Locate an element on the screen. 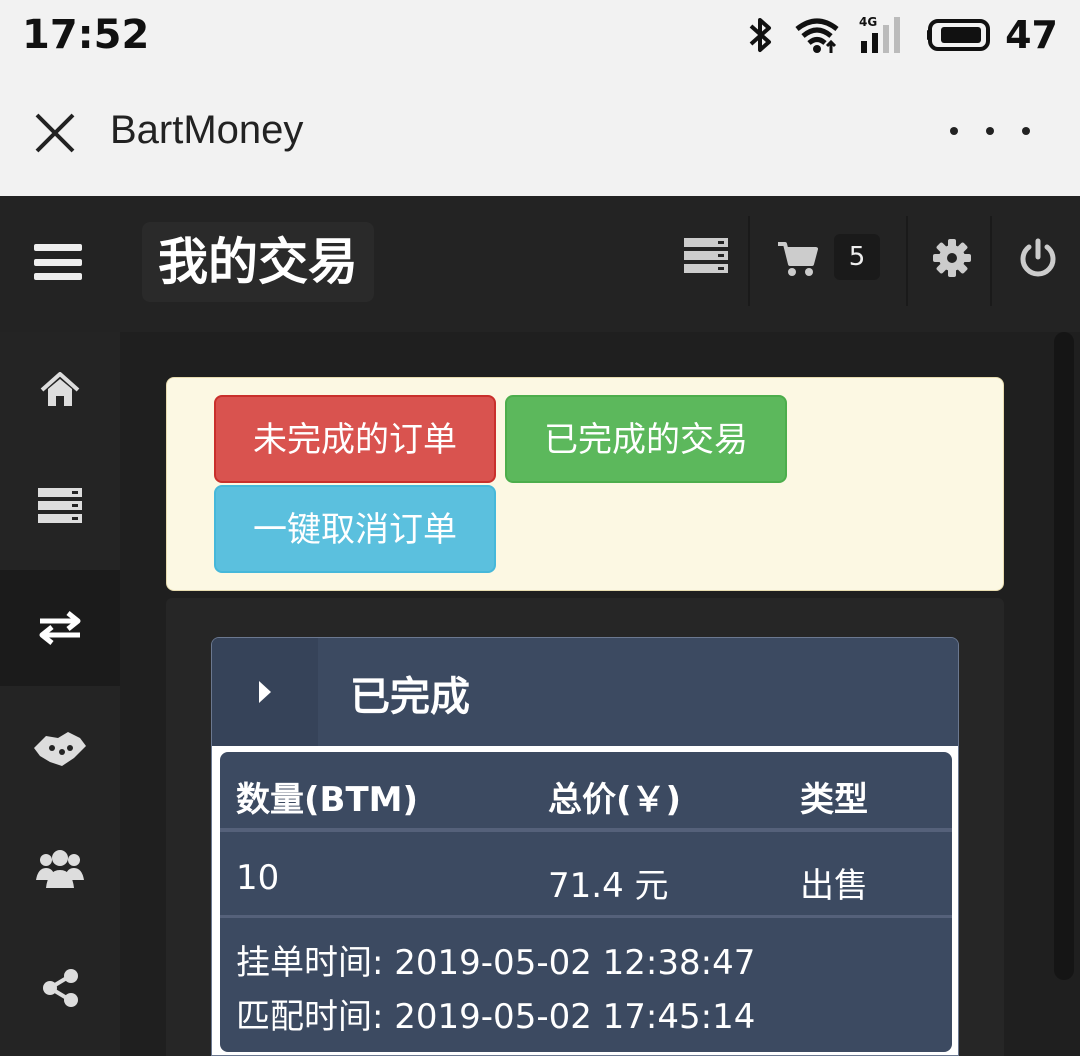 This screenshot has width=1080, height=1056. cellular-signal-icon: 4G is located at coordinates (884, 35).